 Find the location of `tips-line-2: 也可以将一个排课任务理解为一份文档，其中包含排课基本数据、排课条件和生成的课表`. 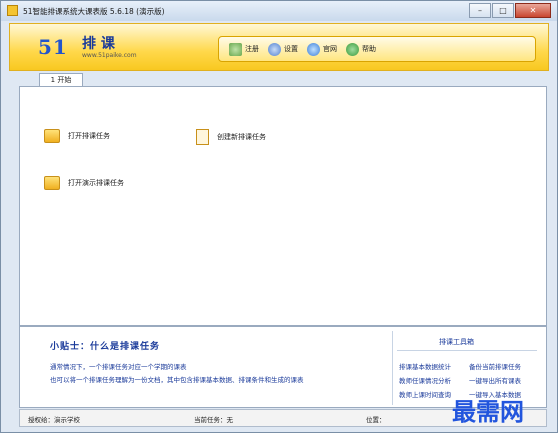

tips-line-2: 也可以将一个排课任务理解为一份文档，其中包含排课基本数据、排课条件和生成的课表 is located at coordinates (177, 380).